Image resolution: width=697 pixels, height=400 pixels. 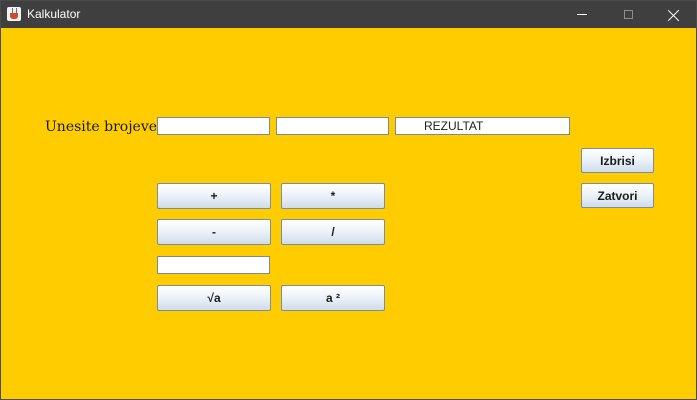 I want to click on clear-button: Izbrisi, so click(x=617, y=160).